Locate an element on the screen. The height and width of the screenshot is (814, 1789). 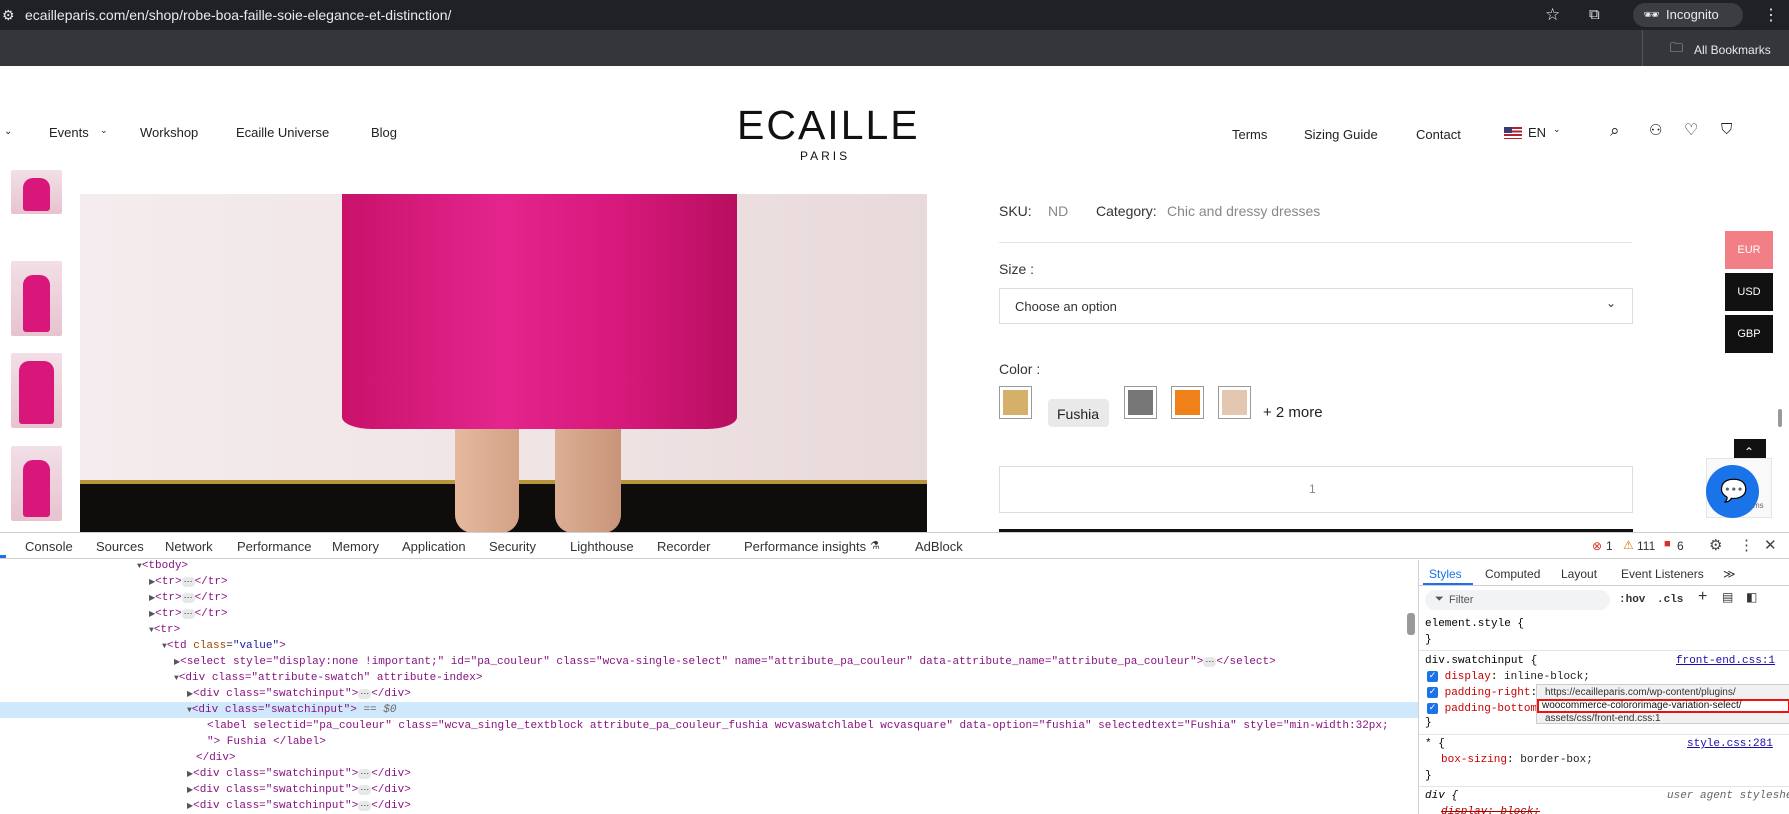
style-declaration: ✓ padding-bottom is located at coordinates (1482, 709).